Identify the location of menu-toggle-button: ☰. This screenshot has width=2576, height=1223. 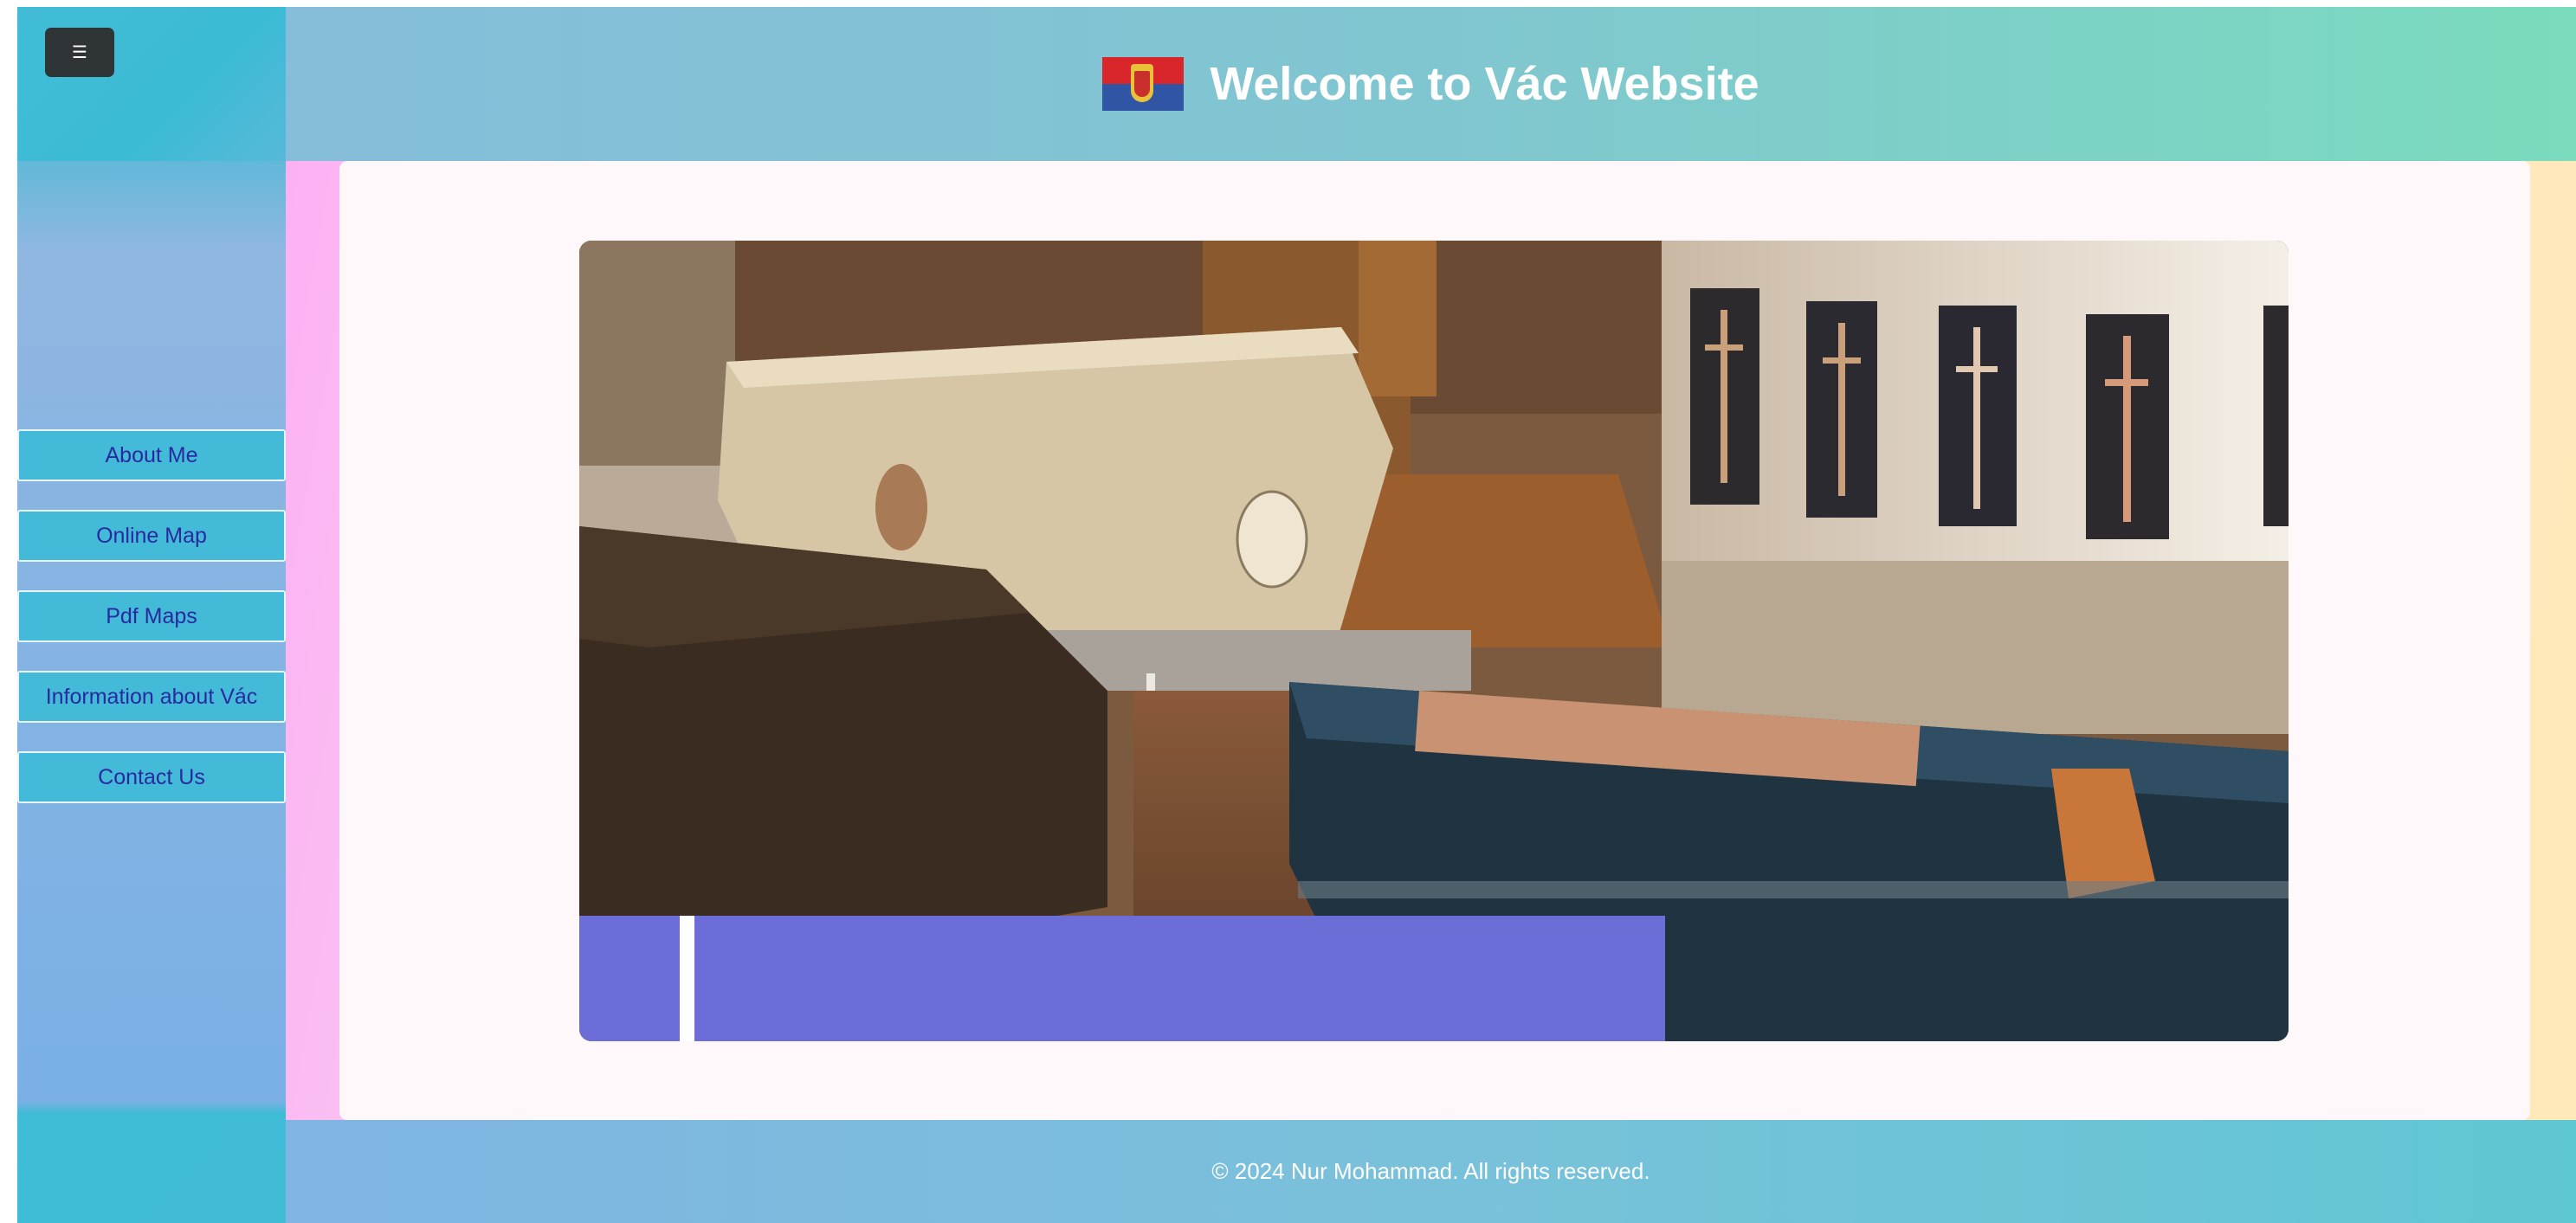
(80, 52).